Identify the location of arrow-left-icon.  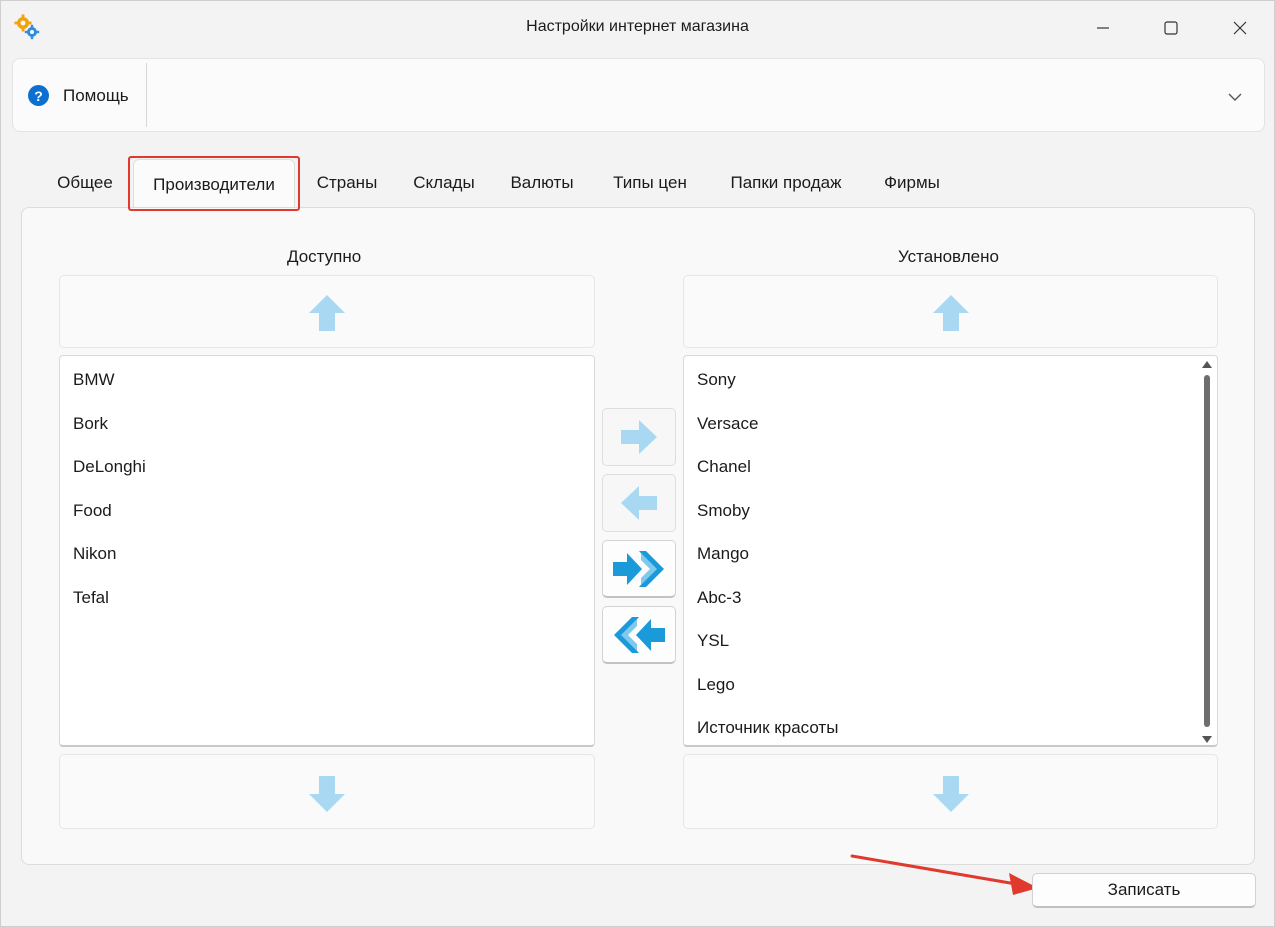
(639, 503).